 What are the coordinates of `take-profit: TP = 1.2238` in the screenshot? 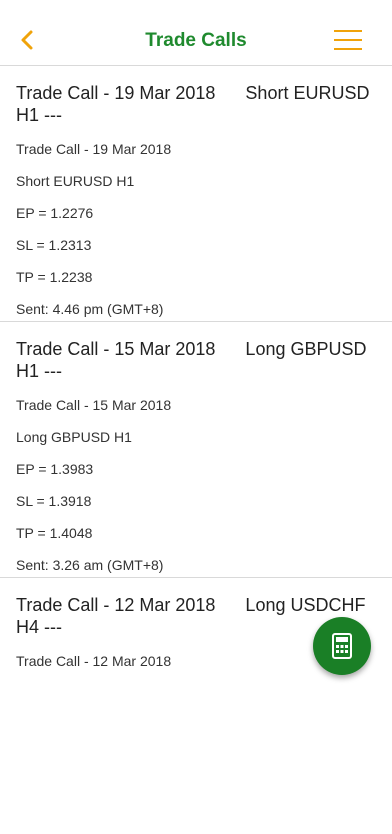 It's located at (54, 277).